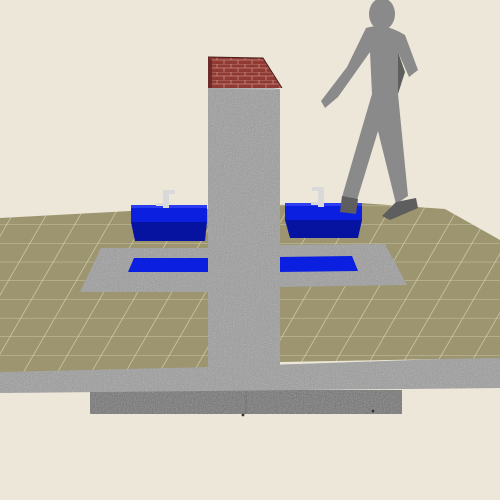  I want to click on center-pillar, so click(244, 227).